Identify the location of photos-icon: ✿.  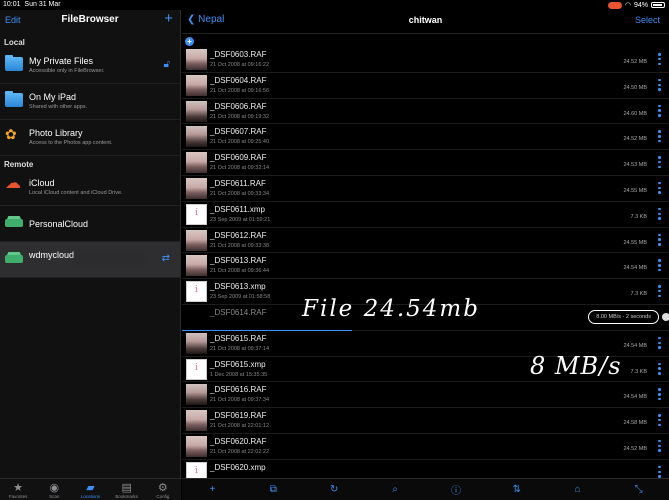
(11, 134).